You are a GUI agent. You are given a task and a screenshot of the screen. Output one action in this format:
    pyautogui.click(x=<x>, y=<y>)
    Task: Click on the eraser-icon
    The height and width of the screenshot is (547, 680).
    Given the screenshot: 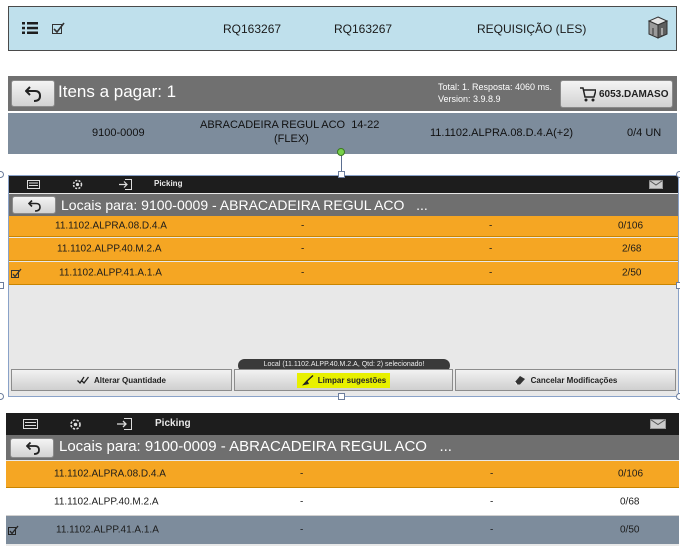 What is the action you would take?
    pyautogui.click(x=519, y=380)
    